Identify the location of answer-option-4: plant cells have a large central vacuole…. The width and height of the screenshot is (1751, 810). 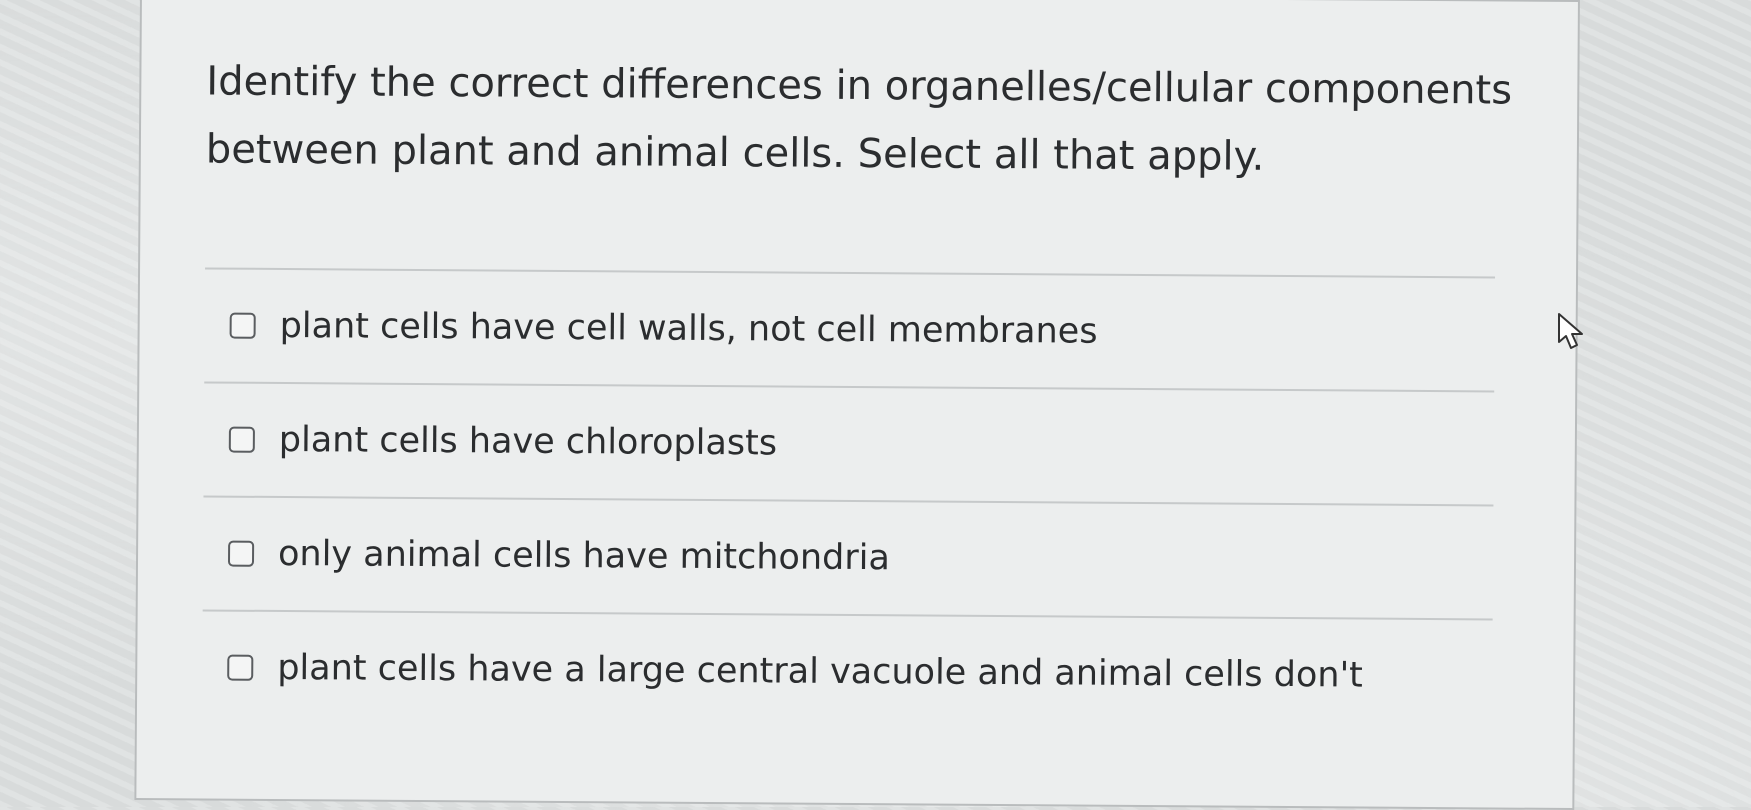
(852, 671).